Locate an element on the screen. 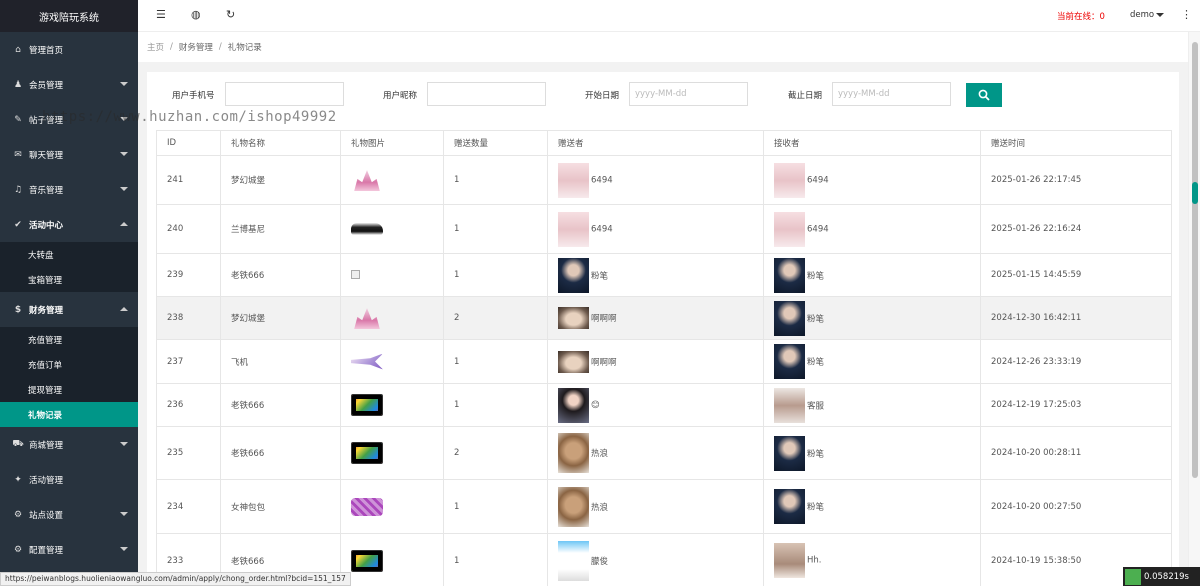 This screenshot has height=586, width=1200. submenu-item: 礼物记录 is located at coordinates (69, 414).